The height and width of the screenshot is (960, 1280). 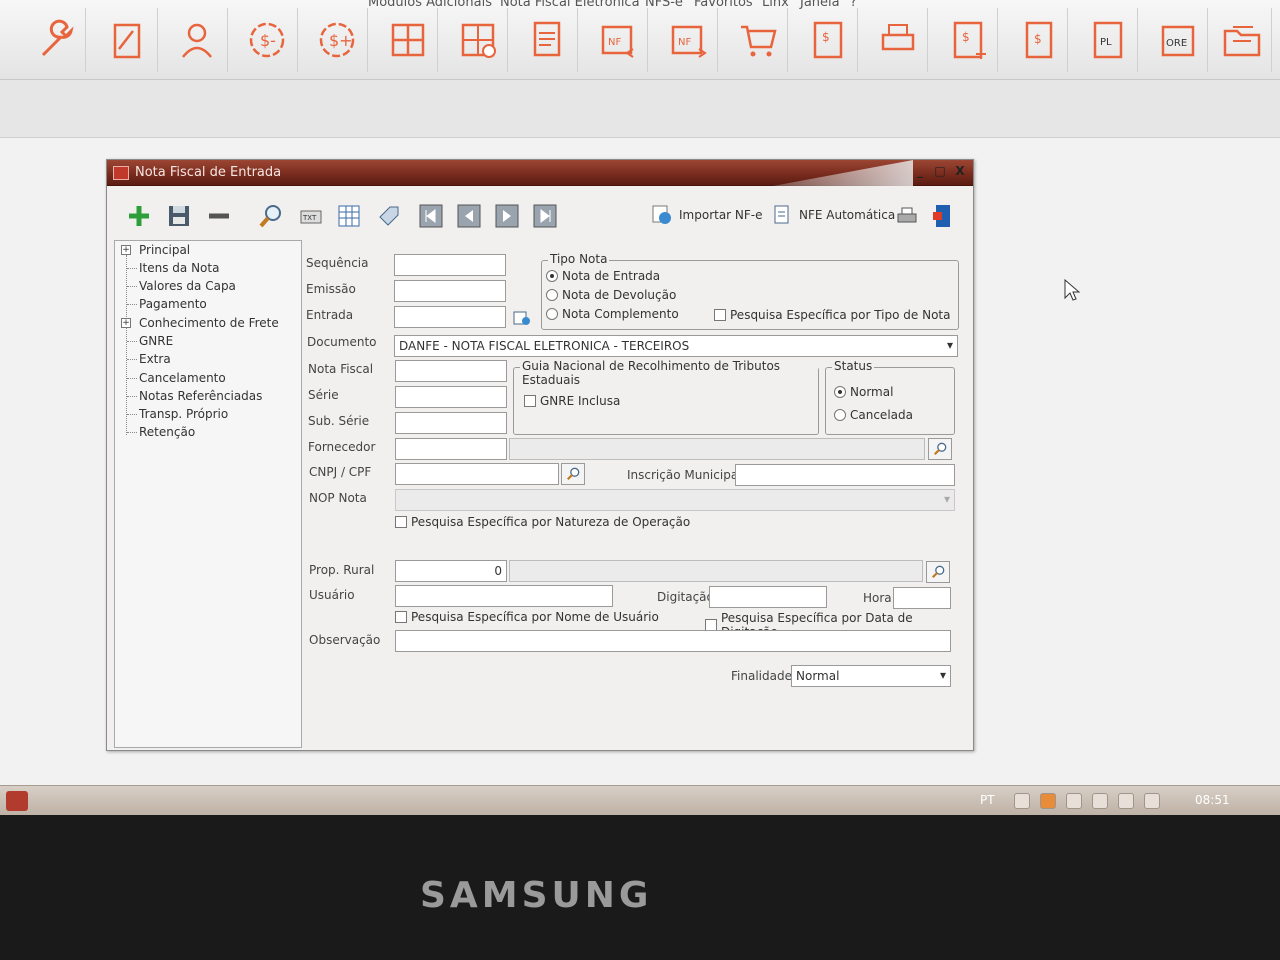 I want to click on prop-rural-code-field: 0, so click(x=451, y=571).